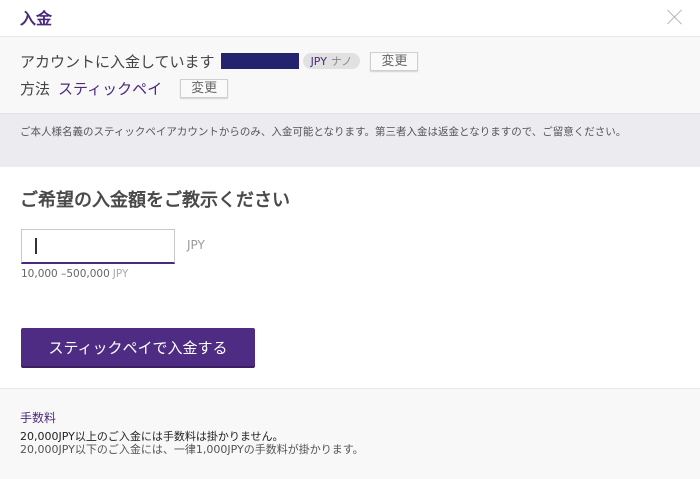 The image size is (700, 479). Describe the element at coordinates (35, 88) in the screenshot. I see `method-label: 方法` at that location.